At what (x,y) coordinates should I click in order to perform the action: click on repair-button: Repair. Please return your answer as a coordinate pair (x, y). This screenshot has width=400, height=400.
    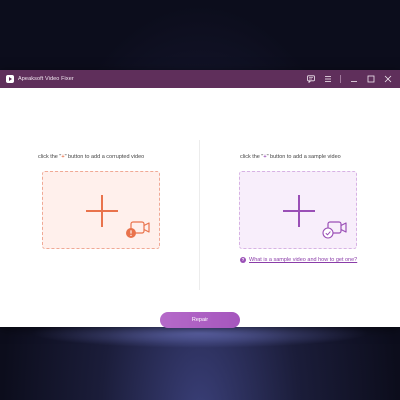
    Looking at the image, I should click on (200, 320).